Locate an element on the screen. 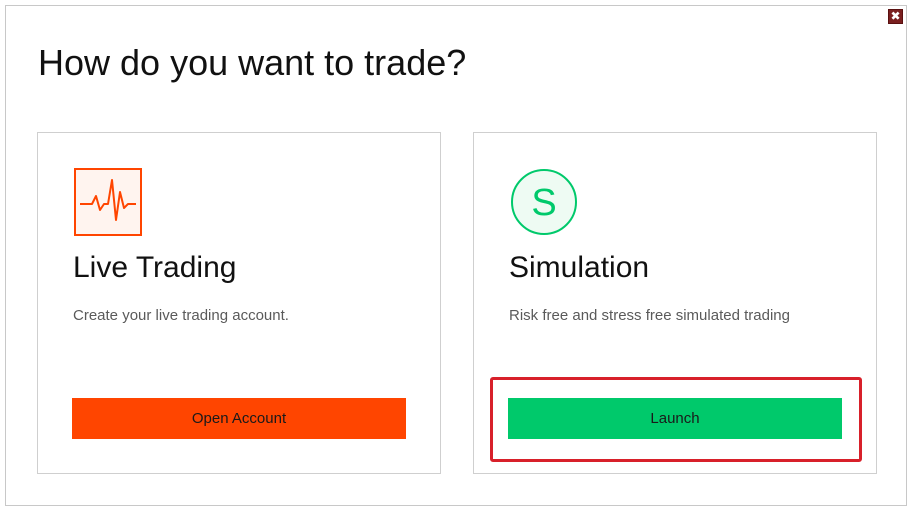 The image size is (914, 514). close-icon: ✖ is located at coordinates (895, 16).